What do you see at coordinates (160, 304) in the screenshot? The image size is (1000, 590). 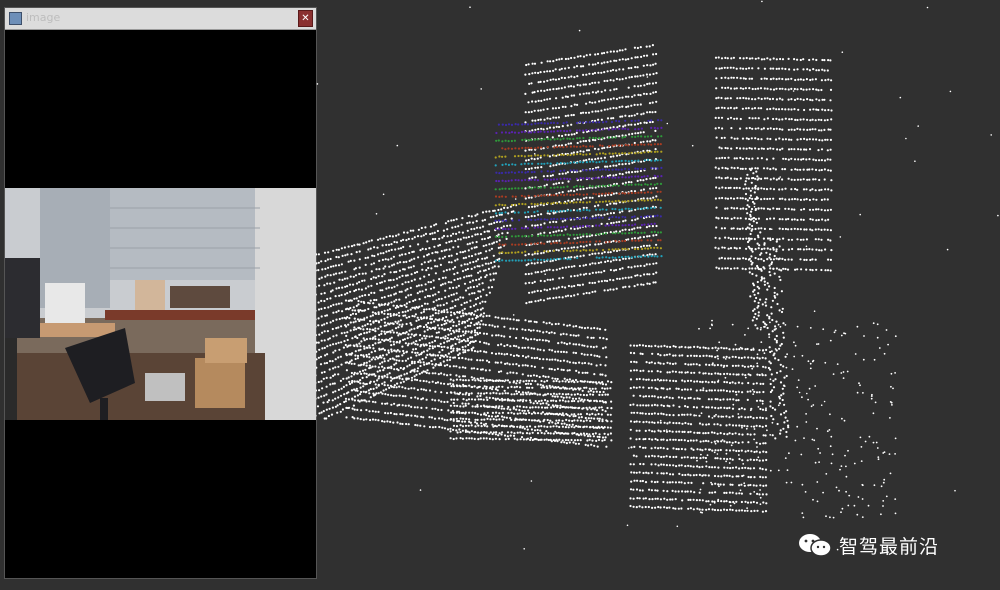 I see `camera-image` at bounding box center [160, 304].